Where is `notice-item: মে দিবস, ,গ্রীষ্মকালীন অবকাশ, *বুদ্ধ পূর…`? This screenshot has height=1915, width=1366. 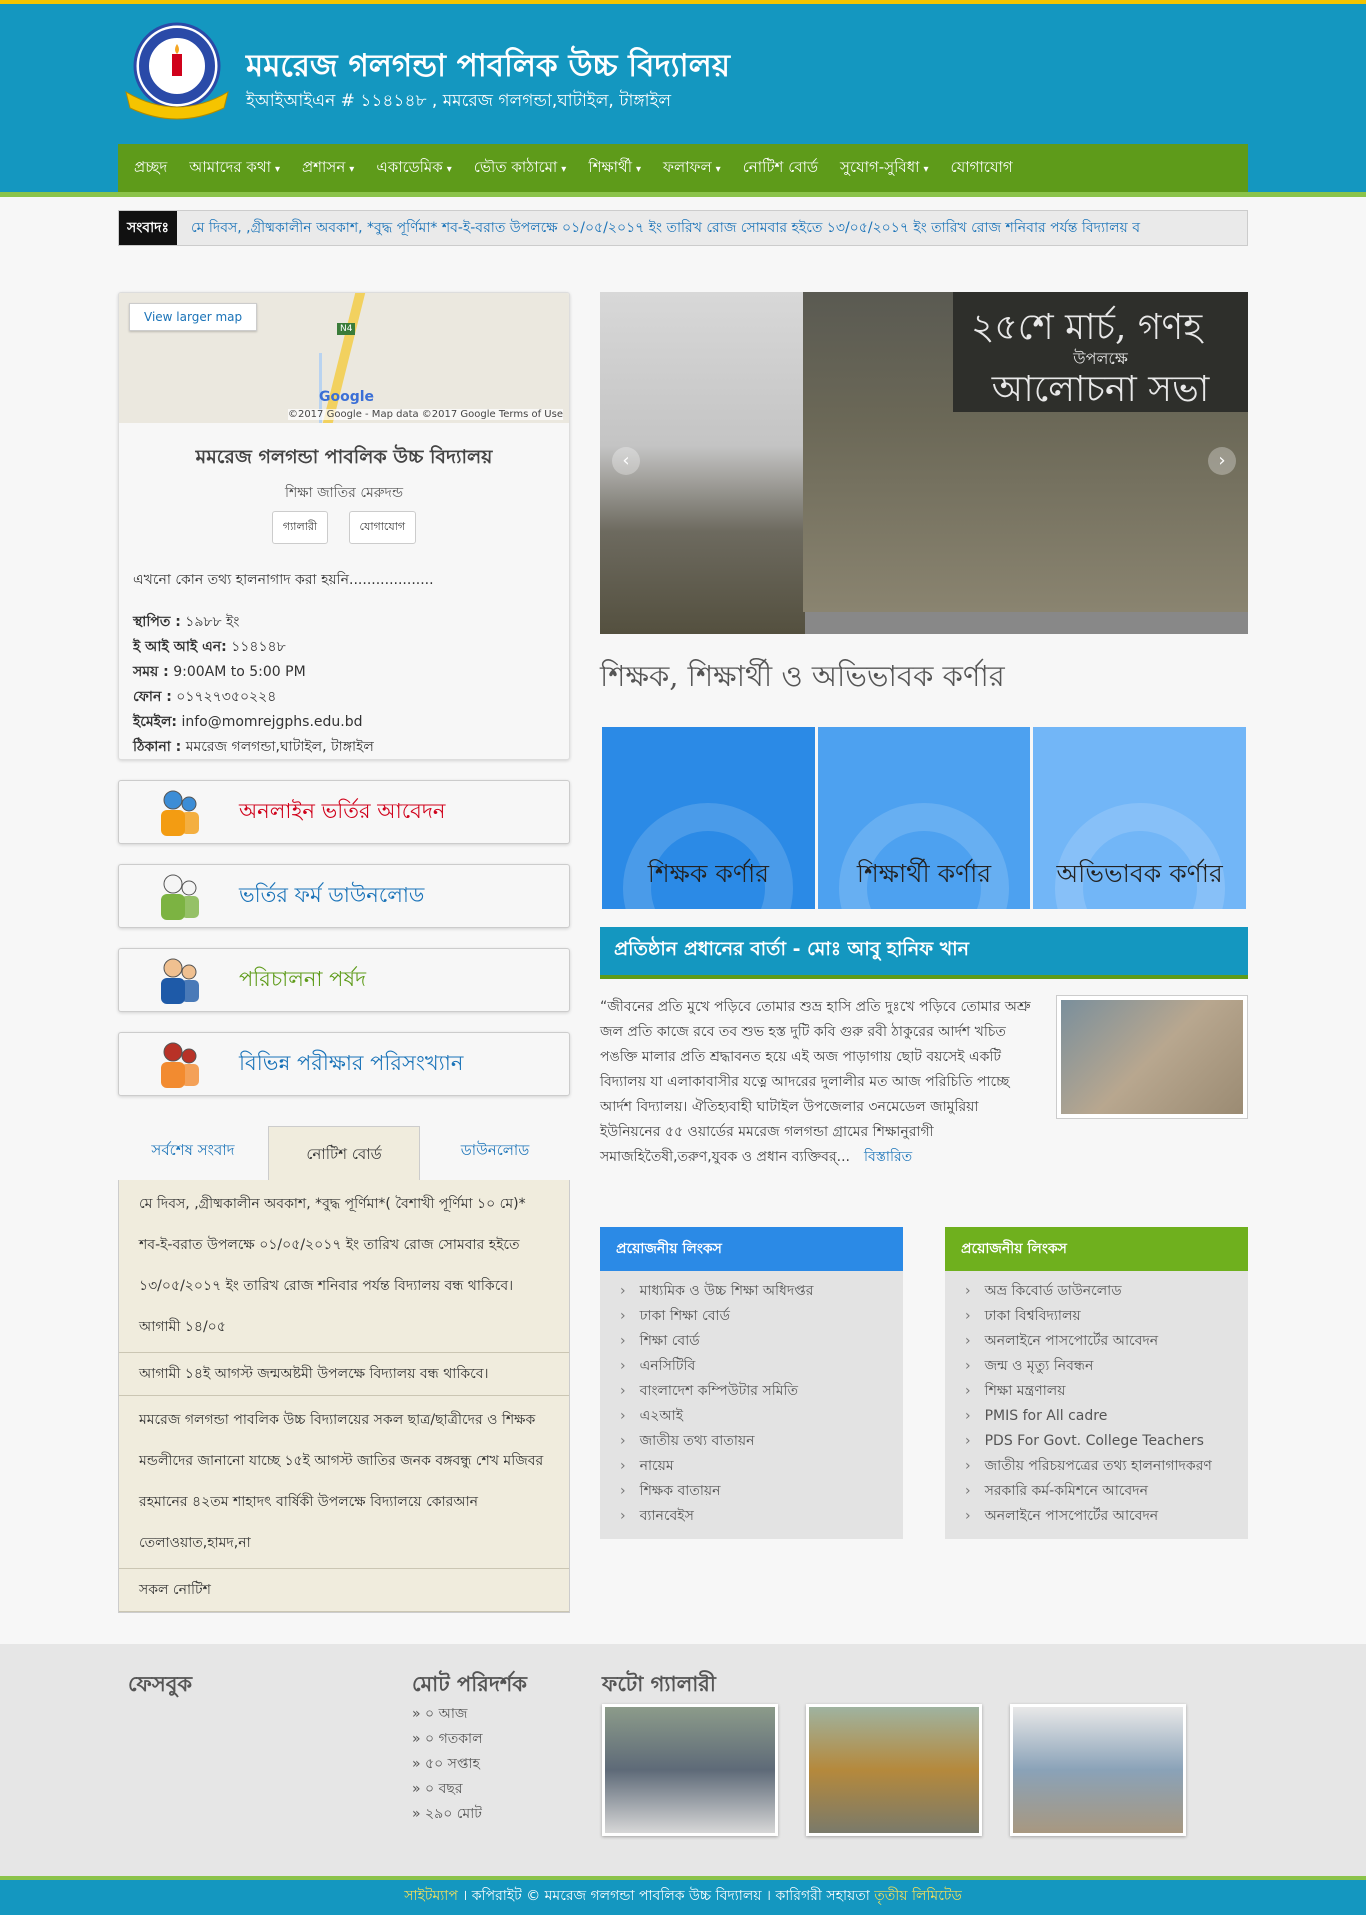
notice-item: মে দিবস, ,গ্রীষ্মকালীন অবকাশ, *বুদ্ধ পূর… is located at coordinates (344, 1266).